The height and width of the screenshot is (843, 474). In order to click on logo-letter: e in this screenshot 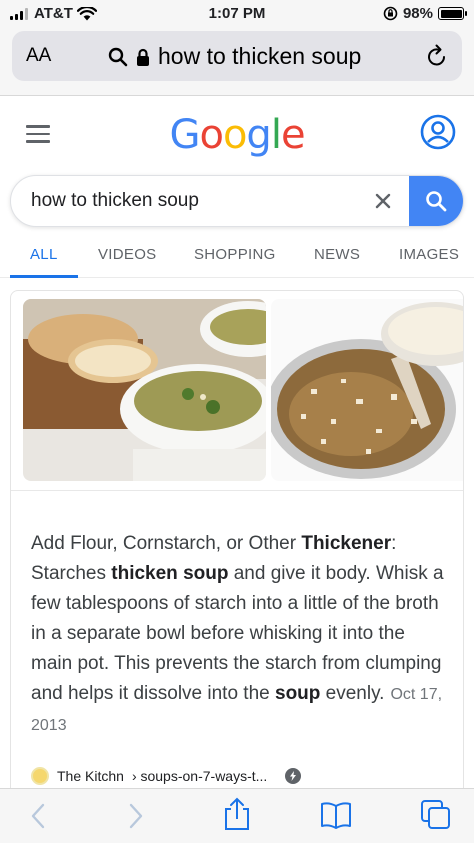, I will do `click(293, 135)`.